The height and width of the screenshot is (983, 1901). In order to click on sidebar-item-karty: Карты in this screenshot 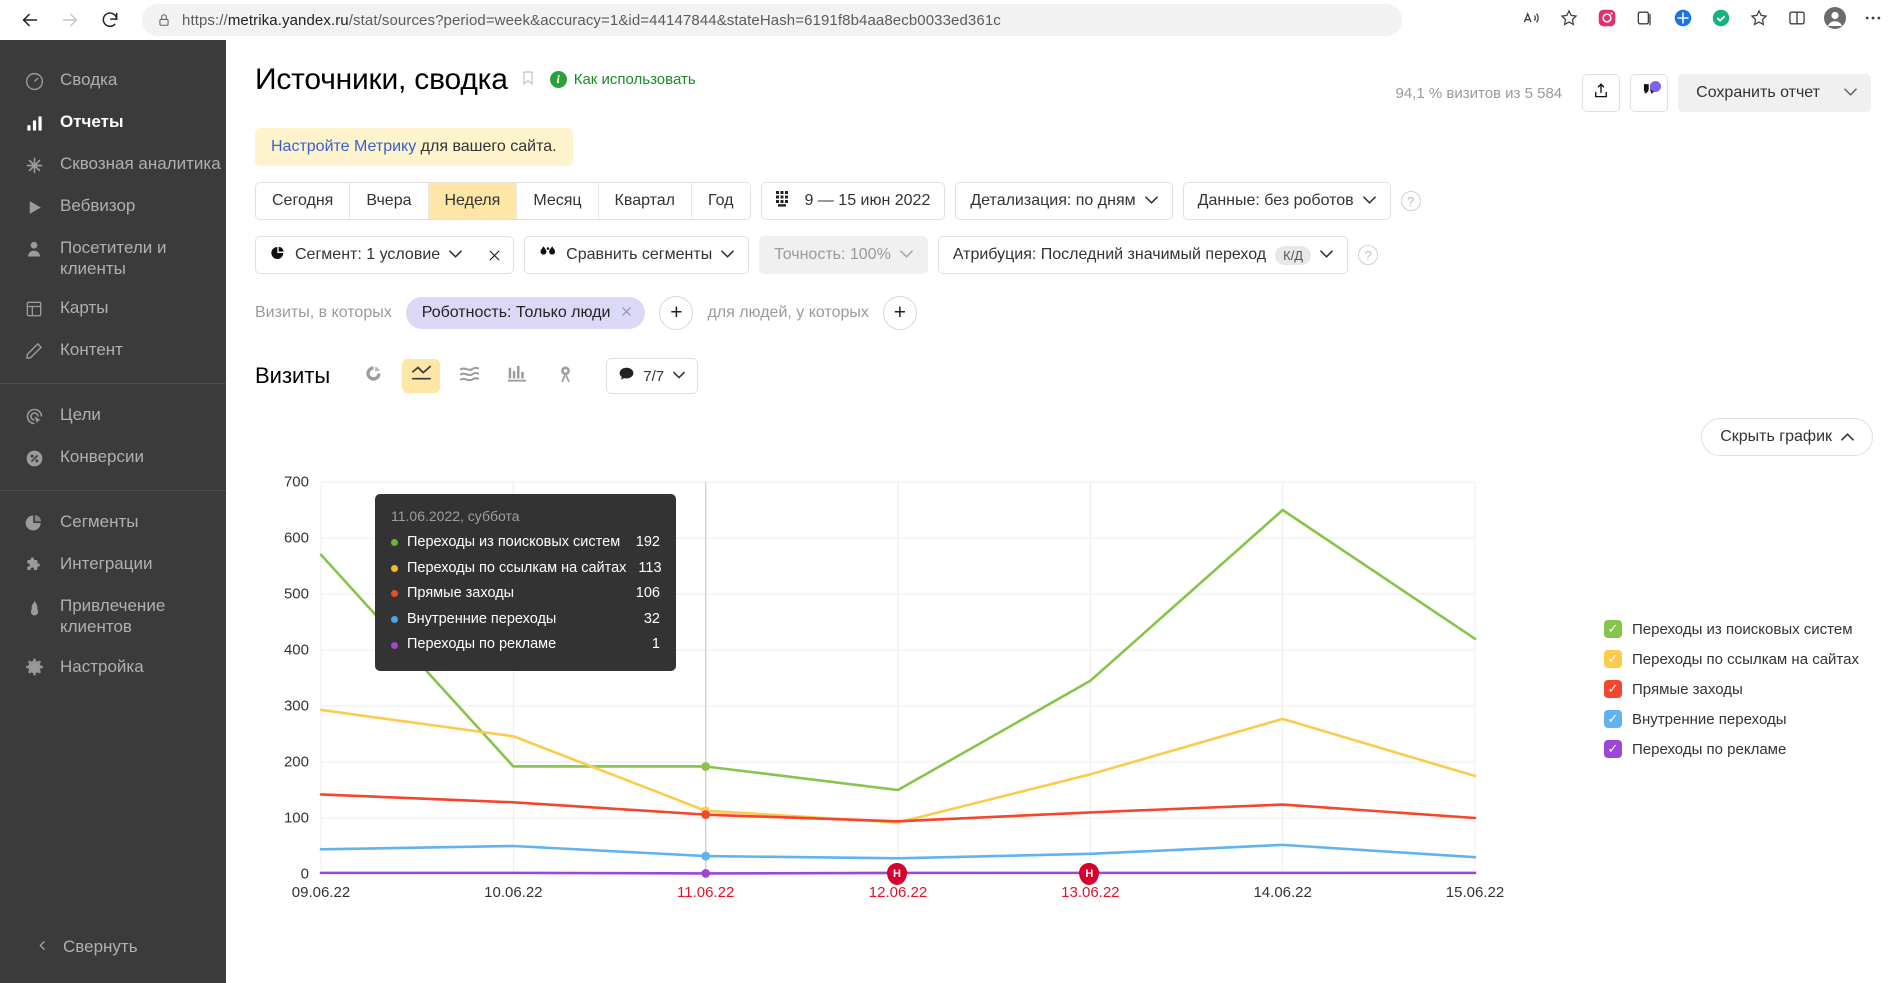, I will do `click(113, 309)`.